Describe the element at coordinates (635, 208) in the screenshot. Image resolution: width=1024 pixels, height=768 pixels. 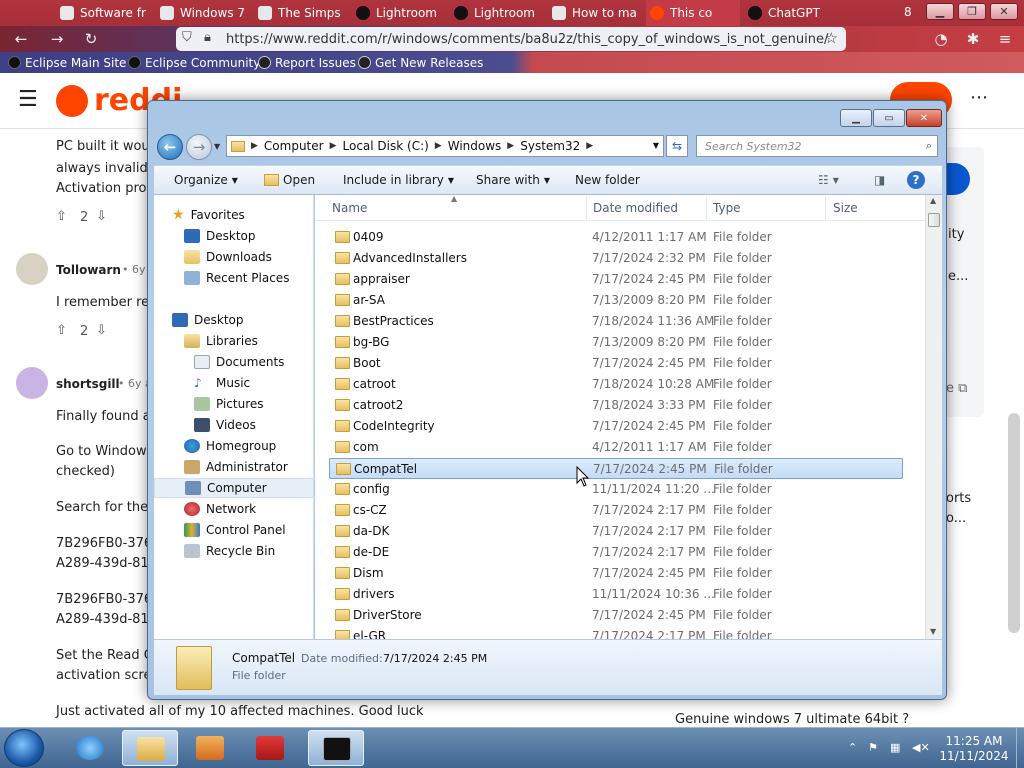
I see `column-date-modified: Date modified` at that location.